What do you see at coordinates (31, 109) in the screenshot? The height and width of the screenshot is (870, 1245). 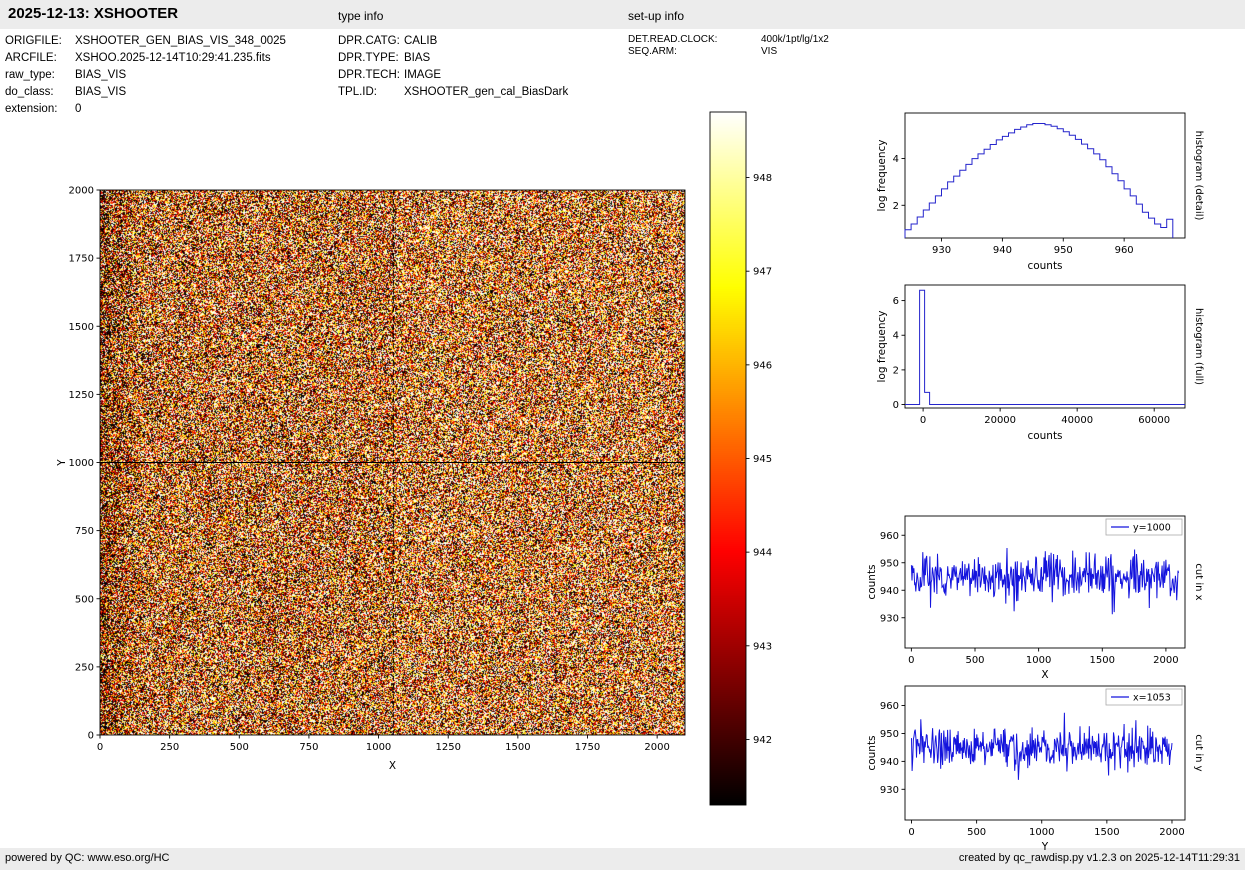 I see `meta-label: extension:` at bounding box center [31, 109].